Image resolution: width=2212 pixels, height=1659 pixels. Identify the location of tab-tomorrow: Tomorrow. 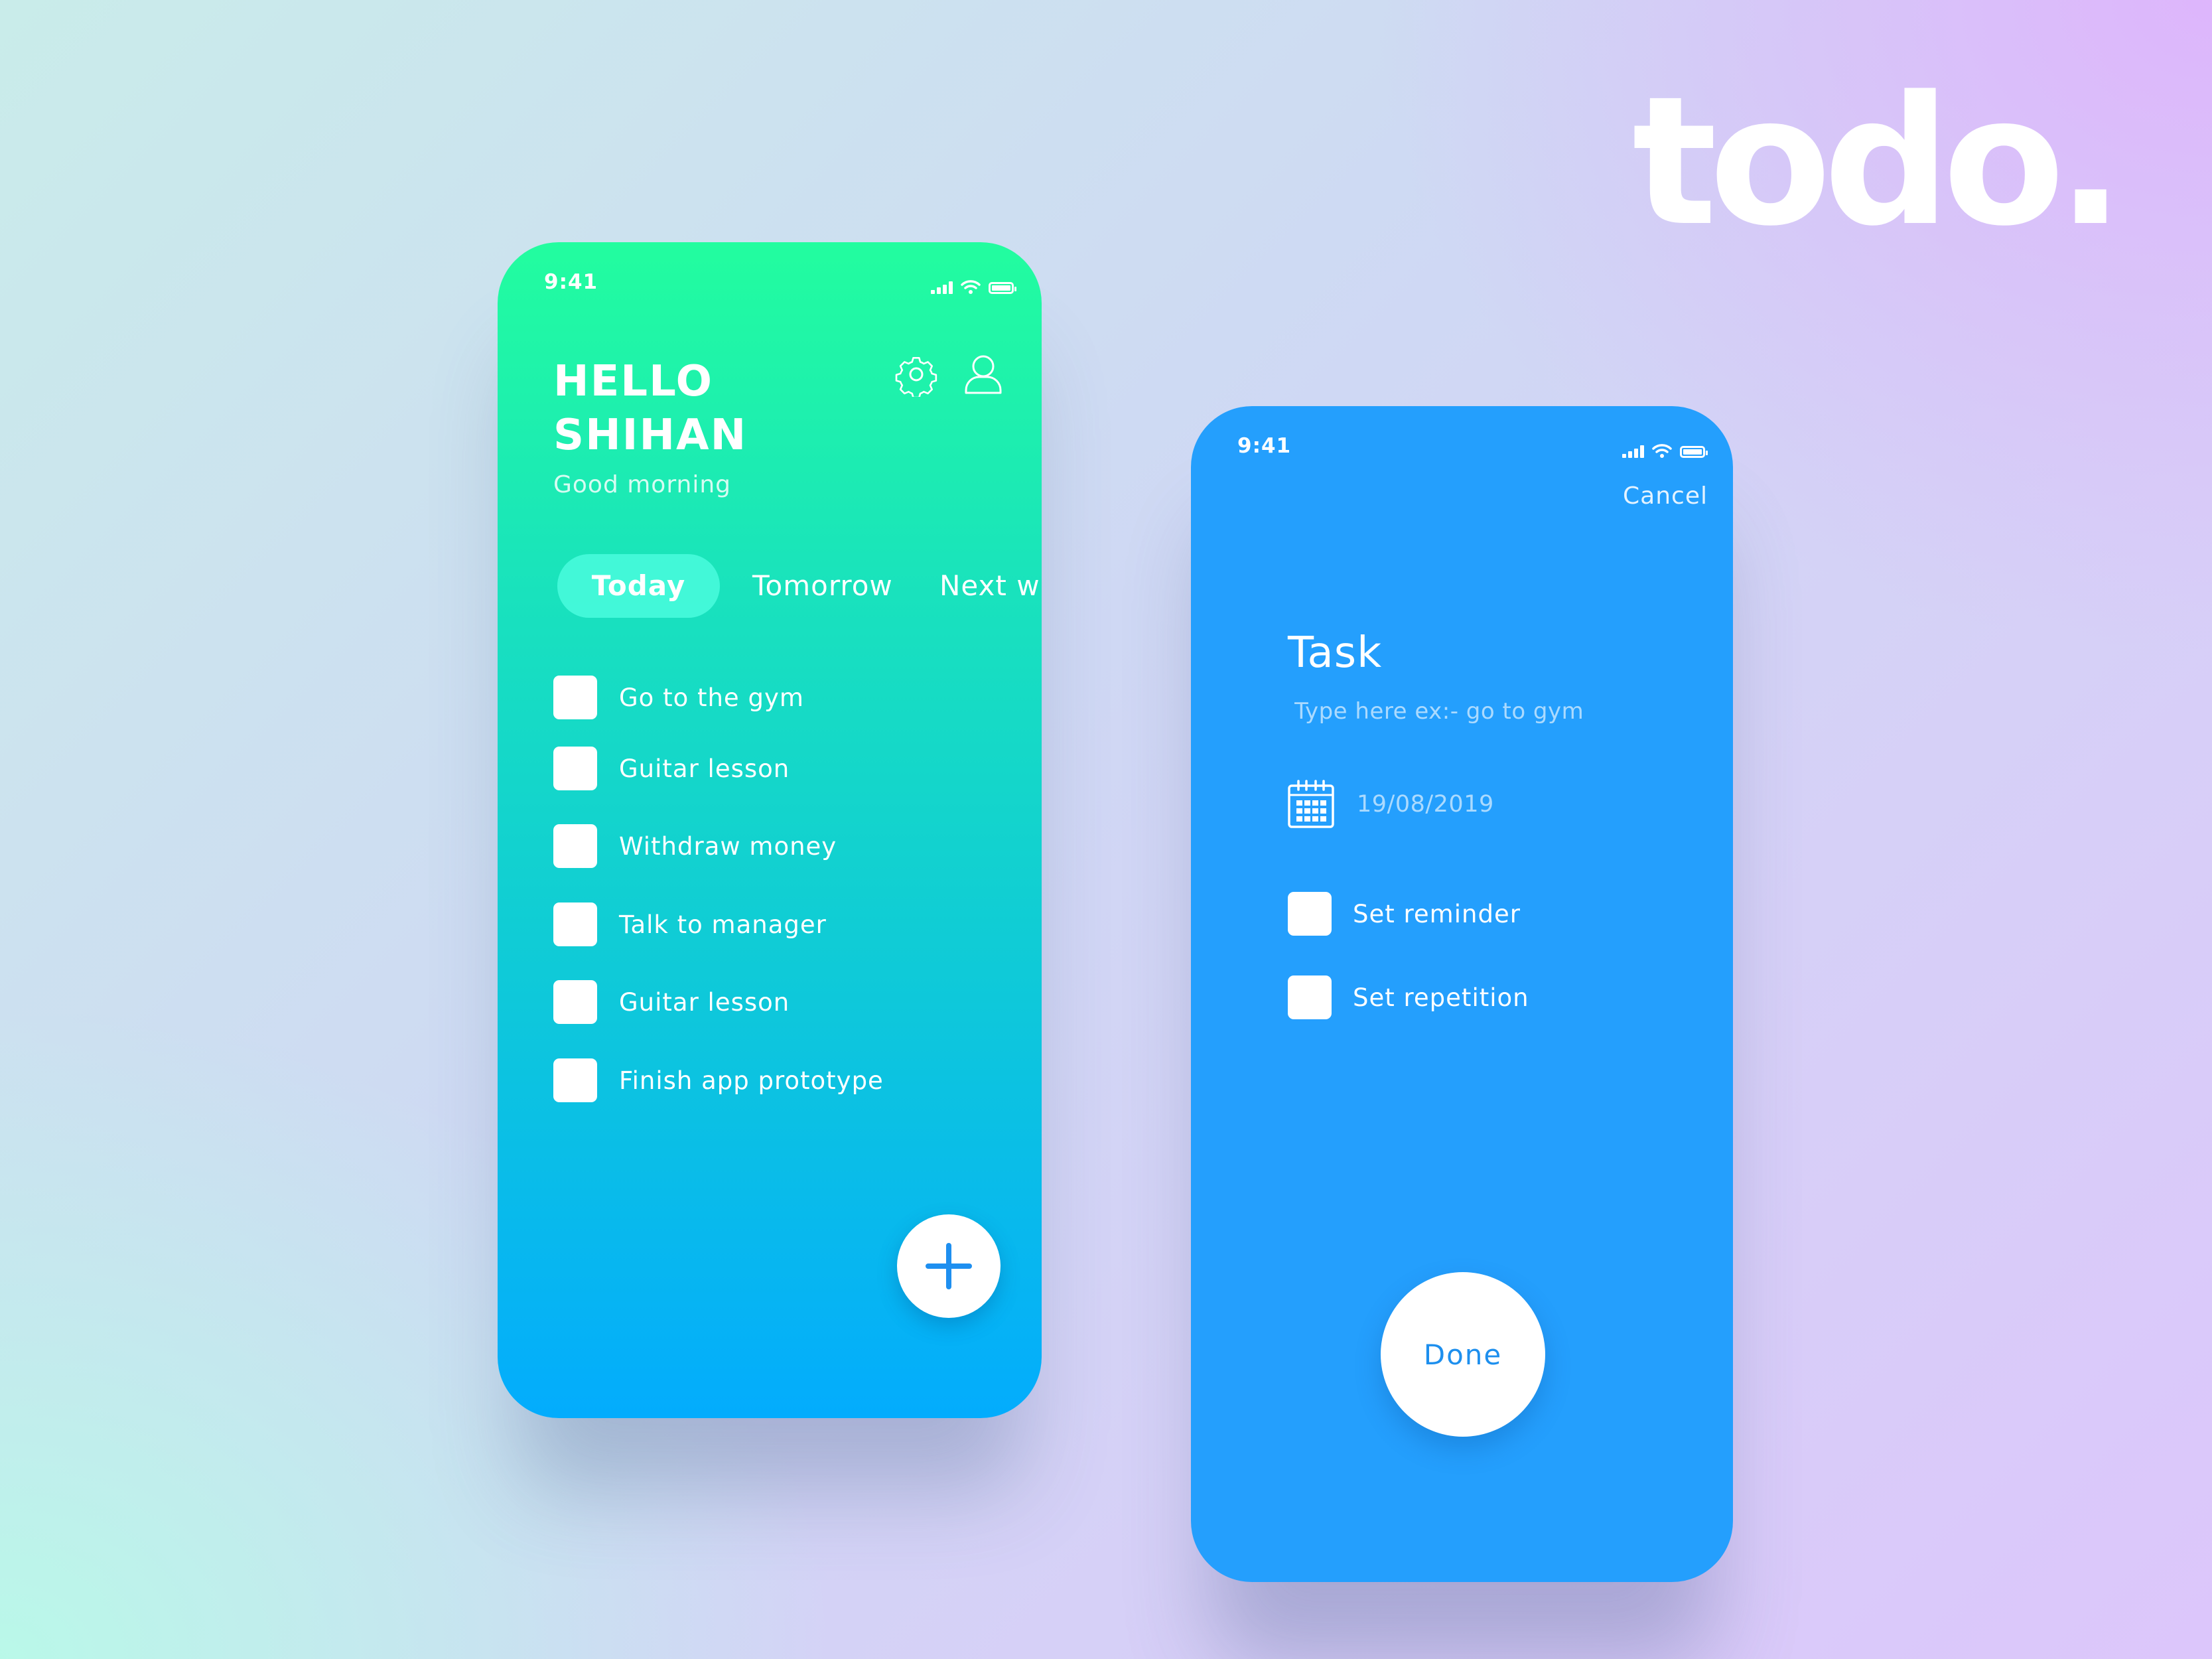
(822, 586).